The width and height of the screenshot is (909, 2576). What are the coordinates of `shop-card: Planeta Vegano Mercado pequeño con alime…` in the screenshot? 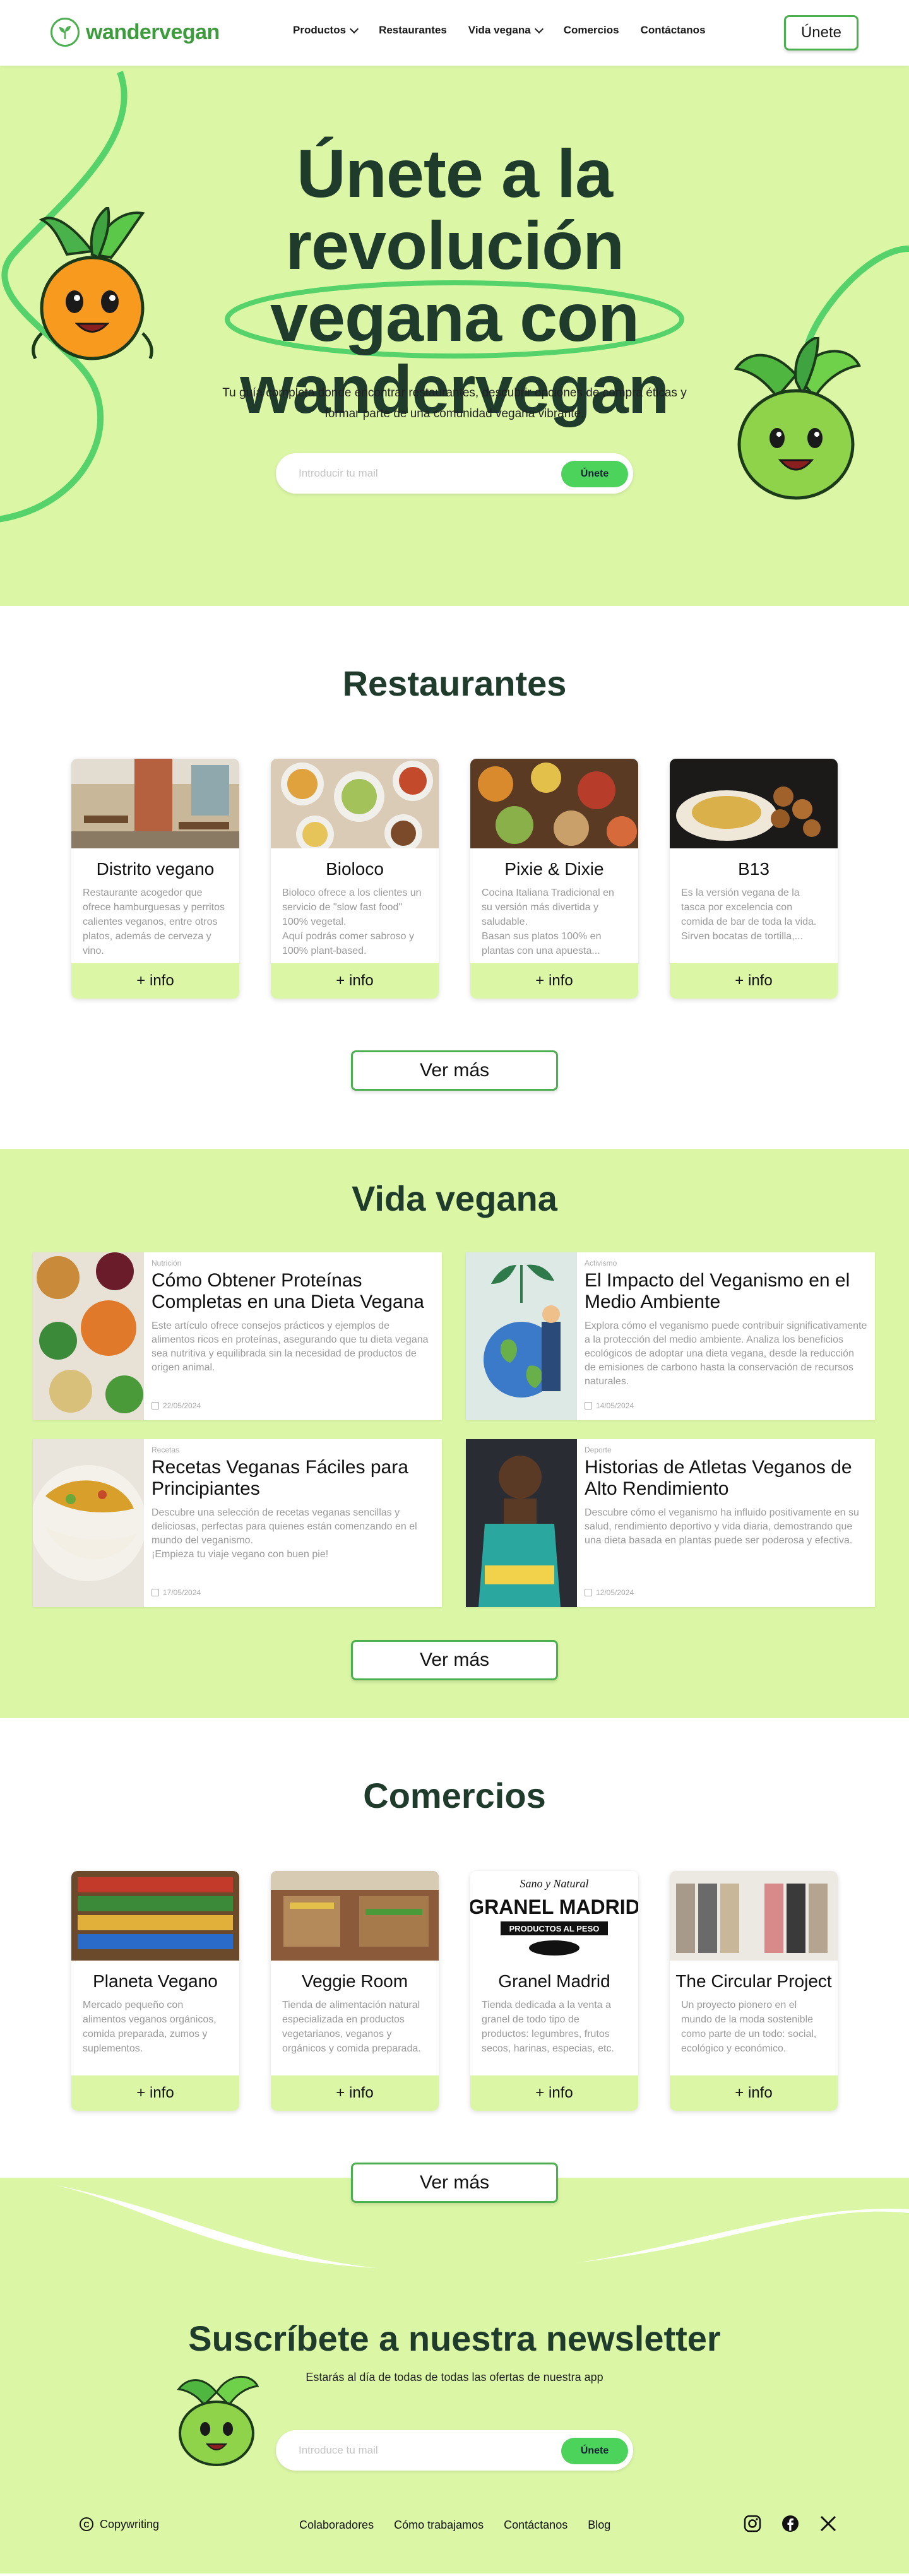 It's located at (155, 1991).